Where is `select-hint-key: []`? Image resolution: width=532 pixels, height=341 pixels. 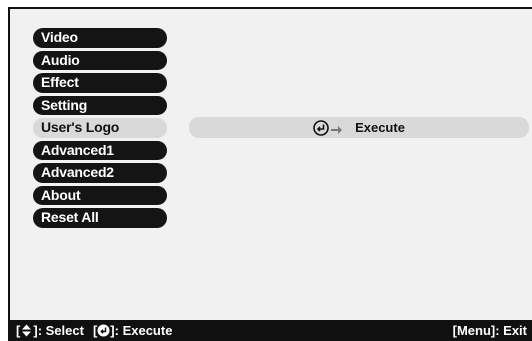 select-hint-key: [] is located at coordinates (27, 330).